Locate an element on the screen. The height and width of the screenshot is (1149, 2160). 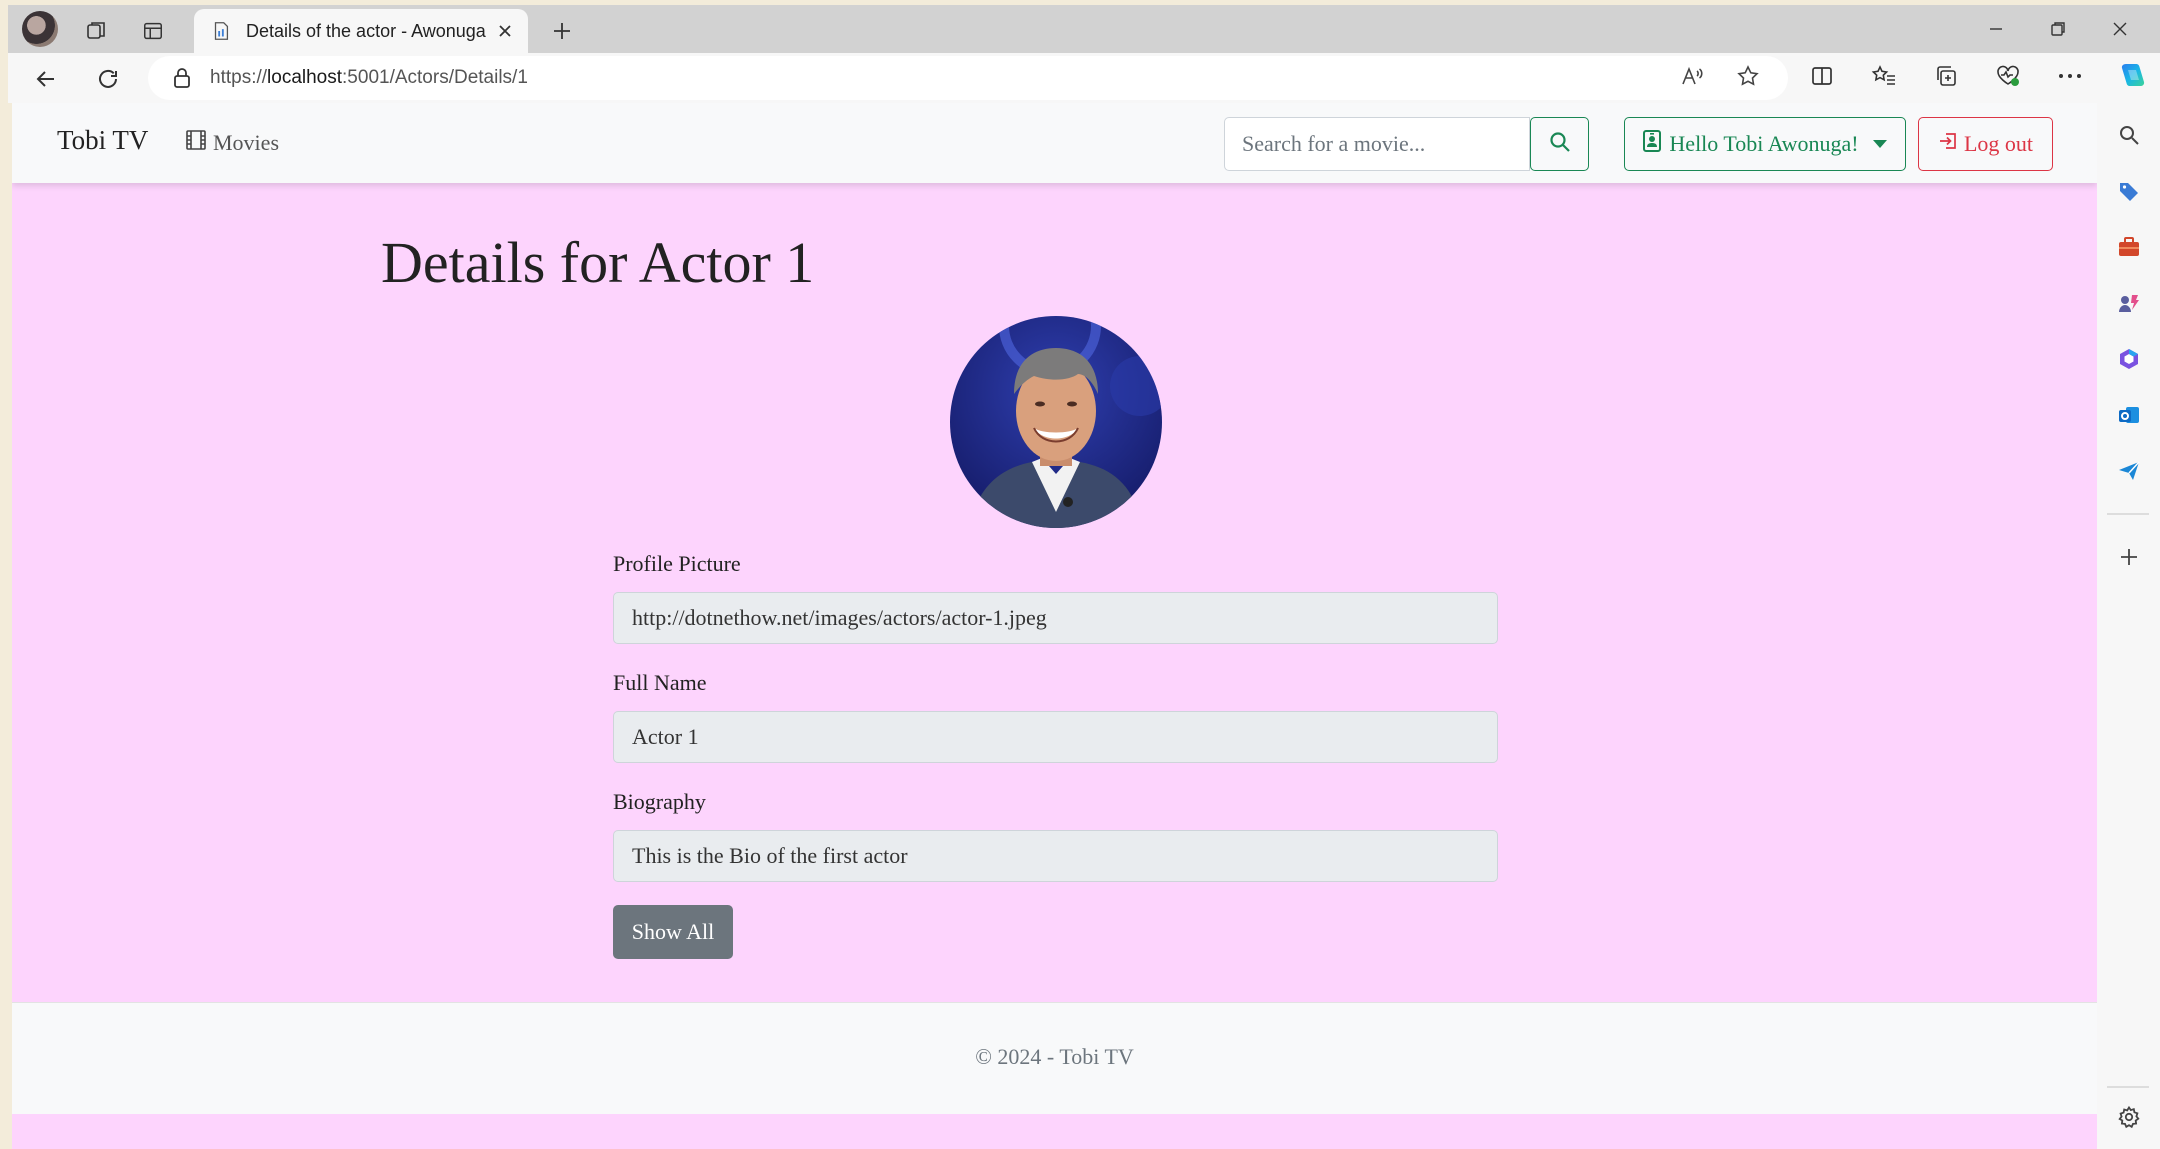
logout-label: Log out is located at coordinates (1998, 143).